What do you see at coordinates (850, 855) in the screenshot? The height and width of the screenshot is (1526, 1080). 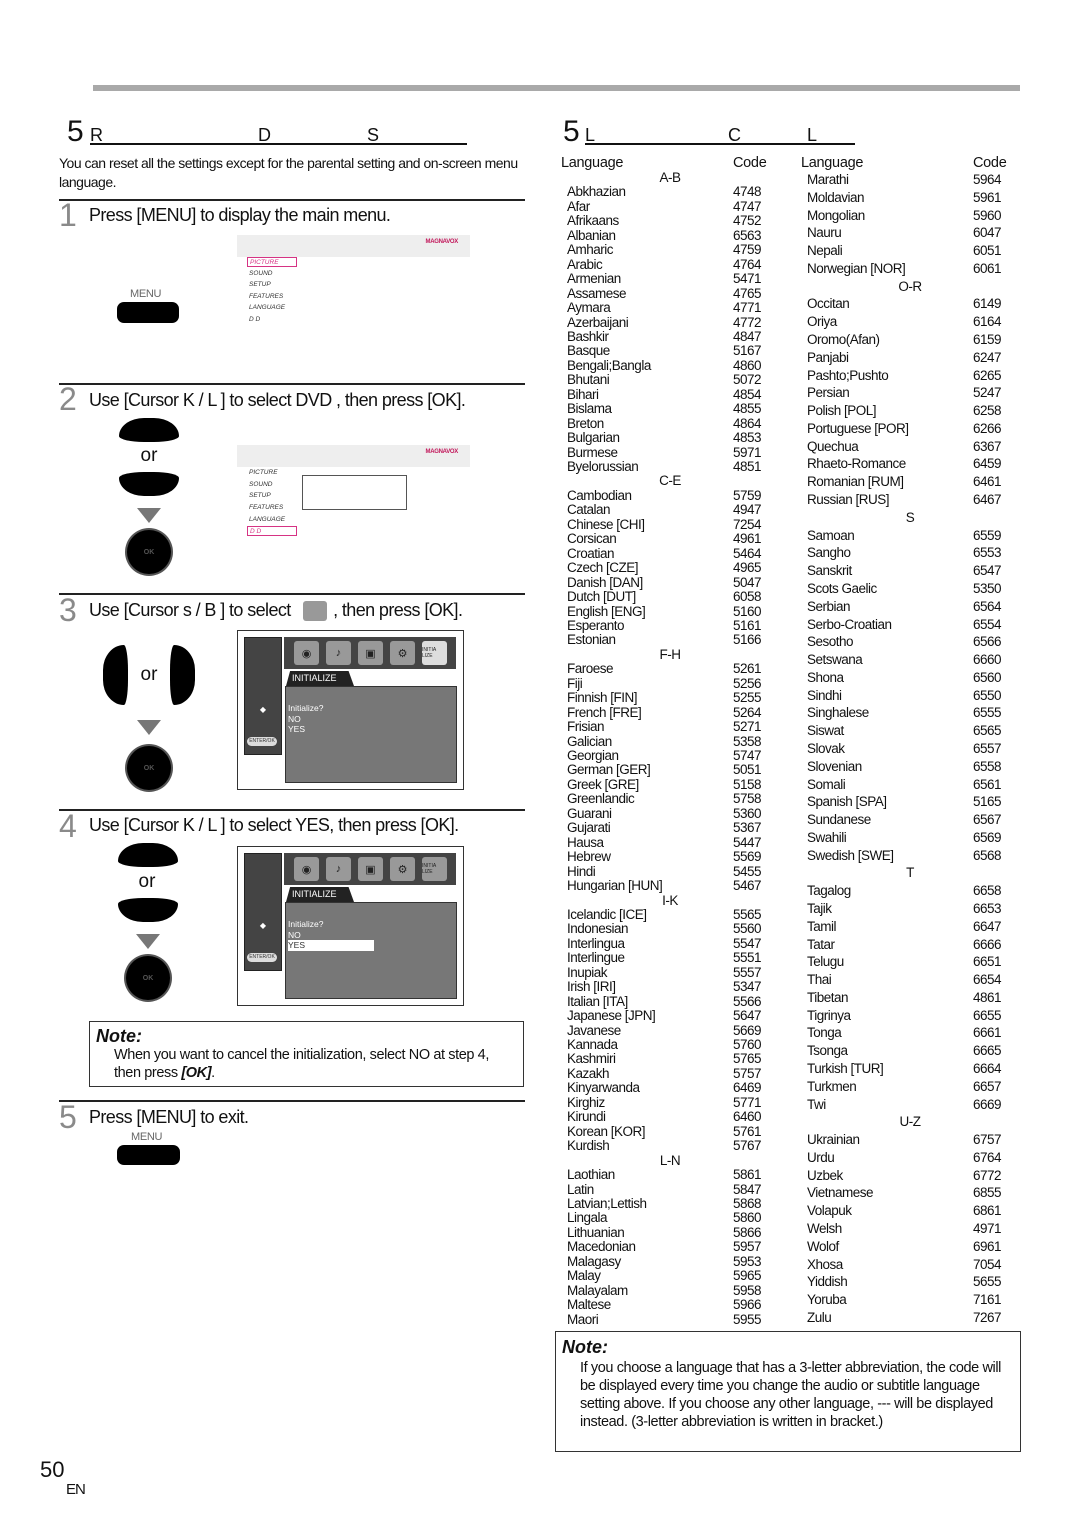 I see `language-name: Swedish [SWE]` at bounding box center [850, 855].